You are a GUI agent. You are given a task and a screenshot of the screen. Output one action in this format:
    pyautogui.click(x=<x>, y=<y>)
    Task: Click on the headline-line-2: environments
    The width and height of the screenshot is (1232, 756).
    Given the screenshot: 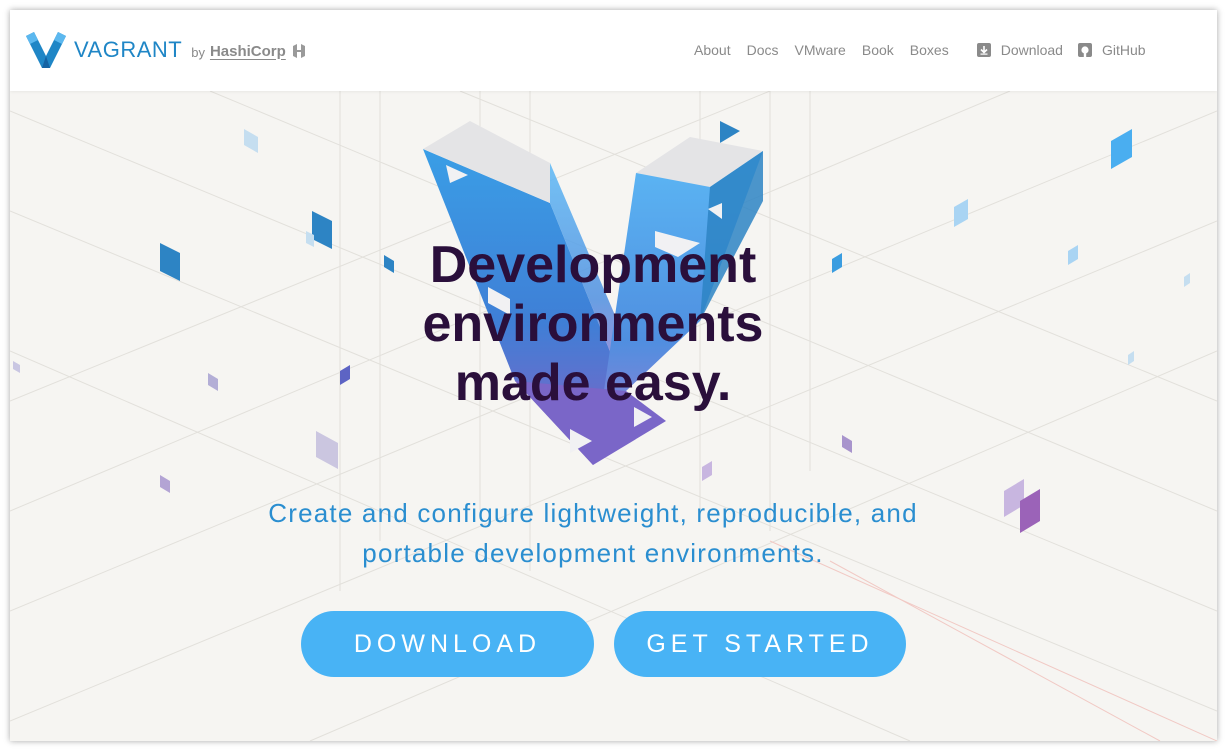 What is the action you would take?
    pyautogui.click(x=593, y=324)
    